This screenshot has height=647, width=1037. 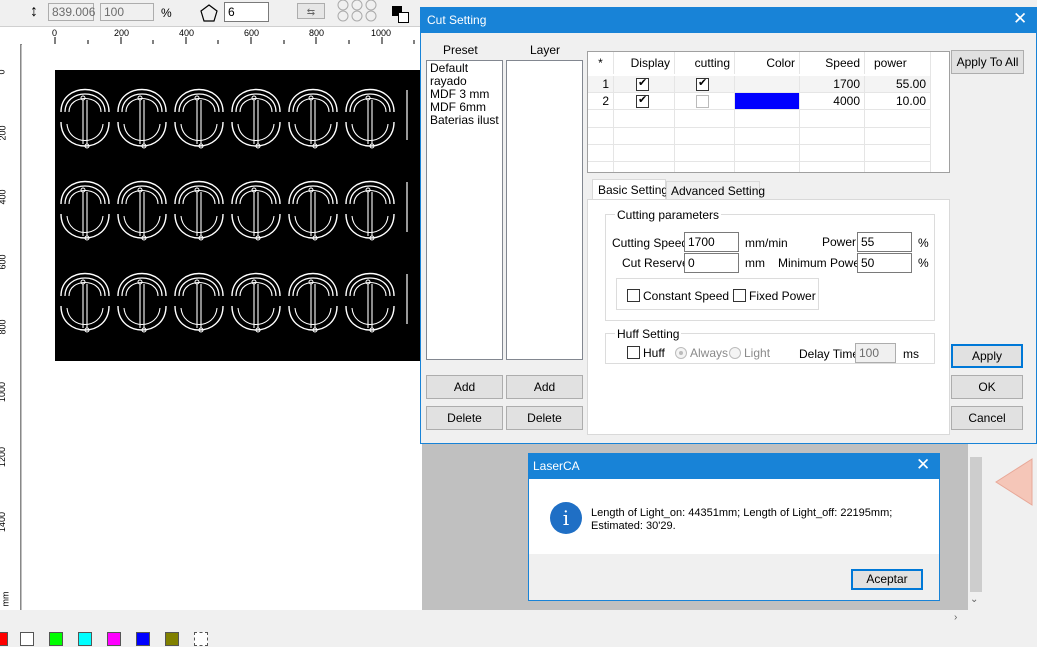 I want to click on circles-icon, so click(x=357, y=11).